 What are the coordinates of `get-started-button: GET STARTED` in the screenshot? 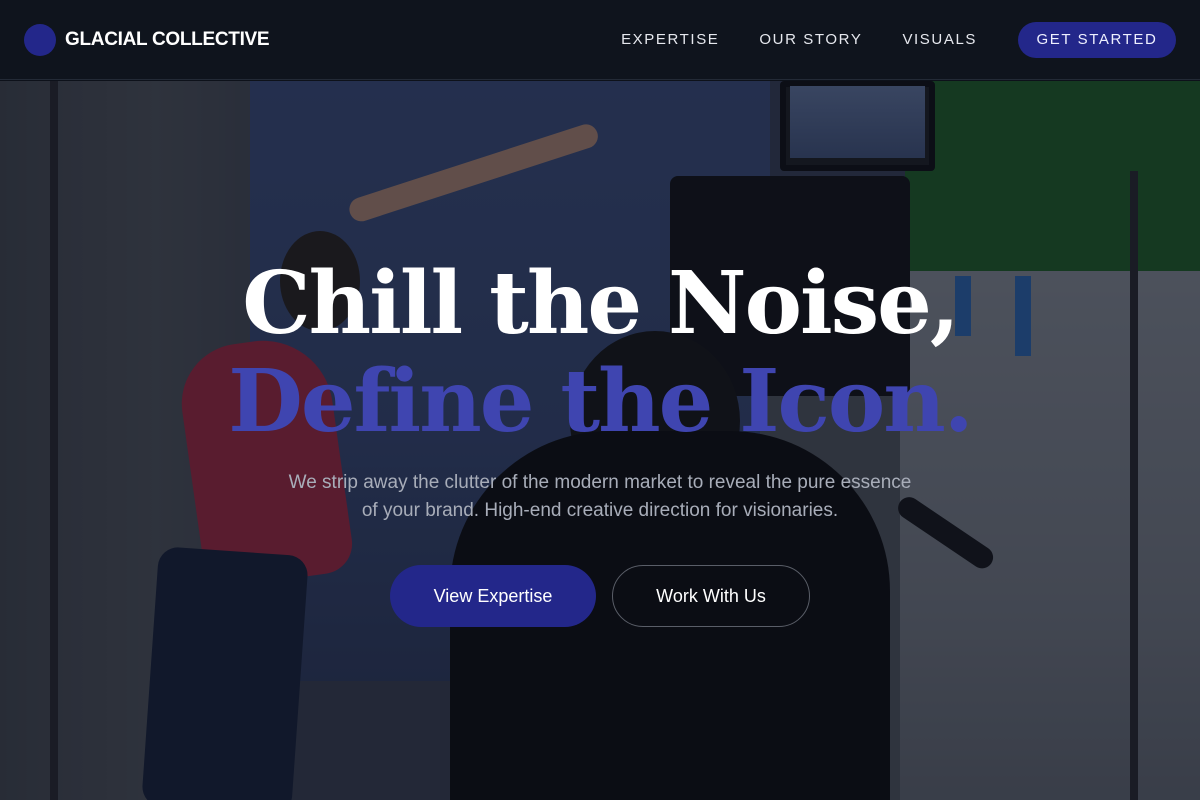 It's located at (1097, 39).